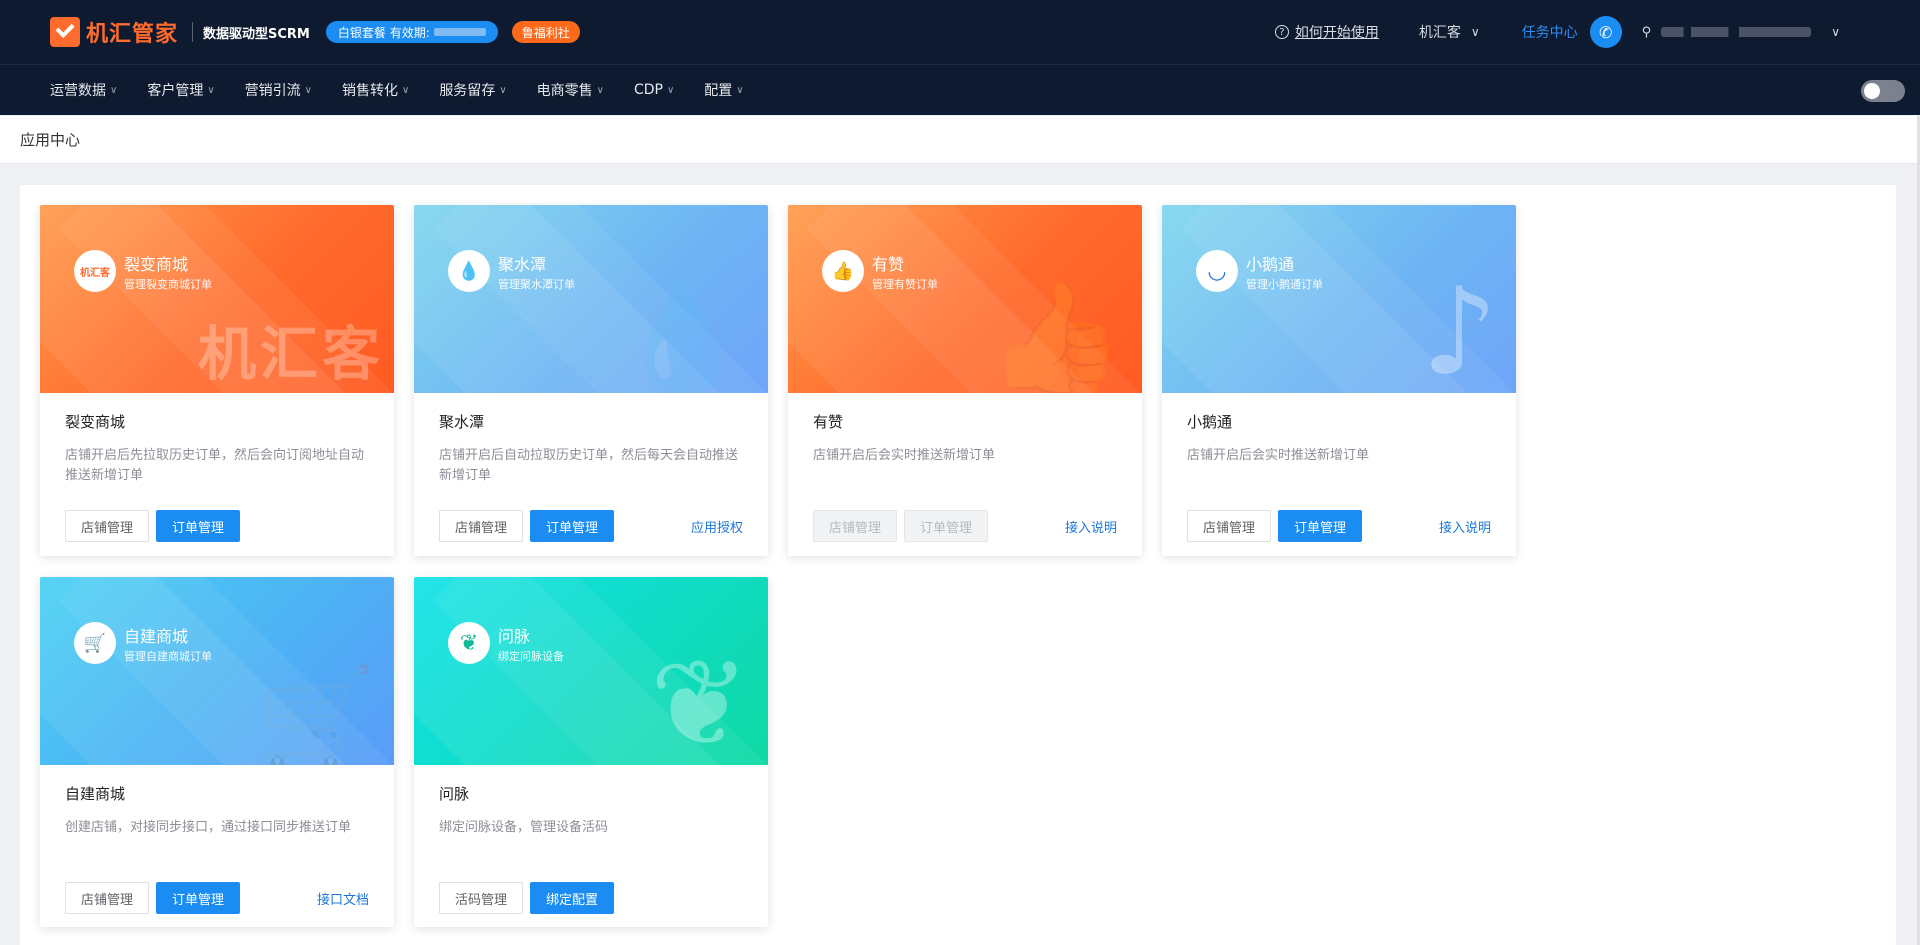 This screenshot has width=1920, height=945. I want to click on nav-item-label: 销售转化, so click(369, 91).